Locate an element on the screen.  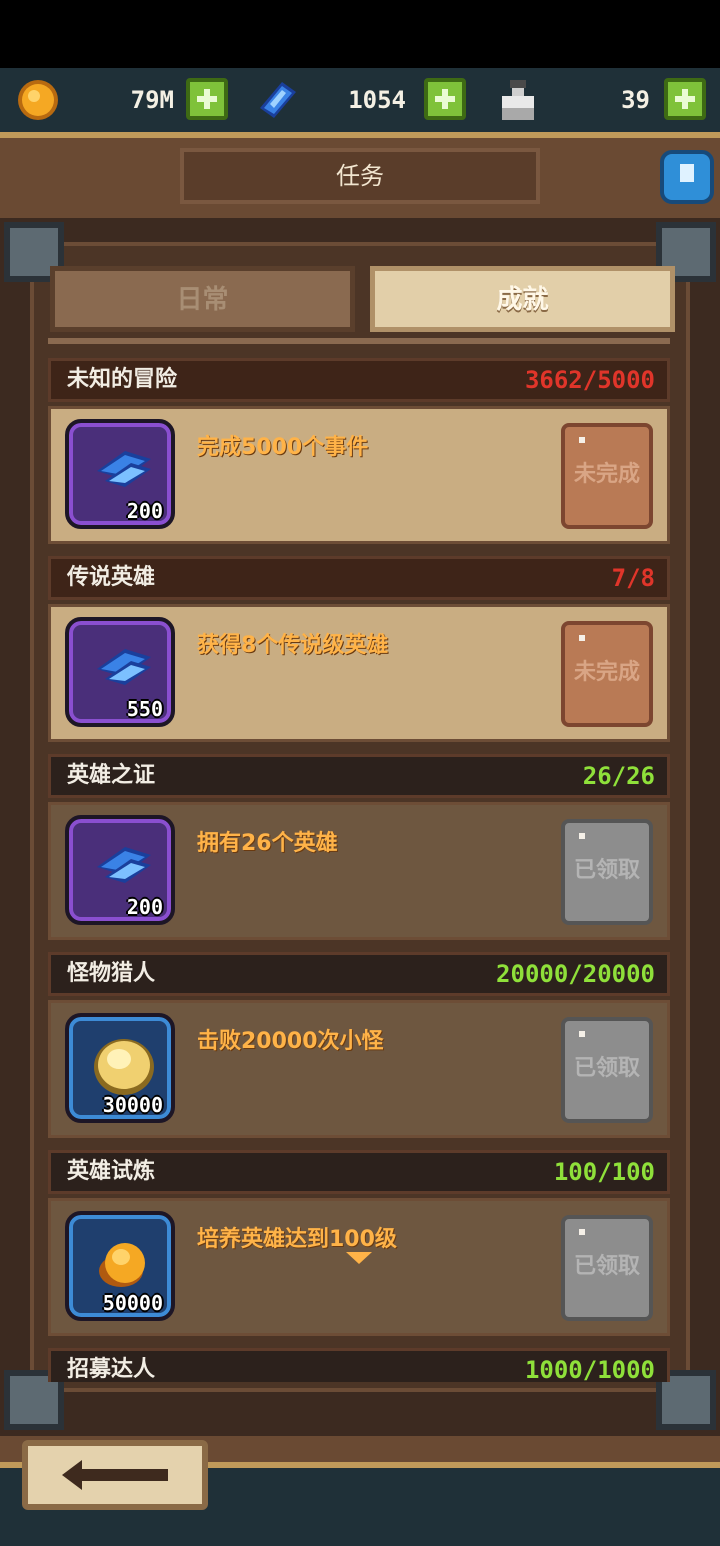
achievement-body: 30000 击败20000次小怪 已领取 is located at coordinates (359, 1069).